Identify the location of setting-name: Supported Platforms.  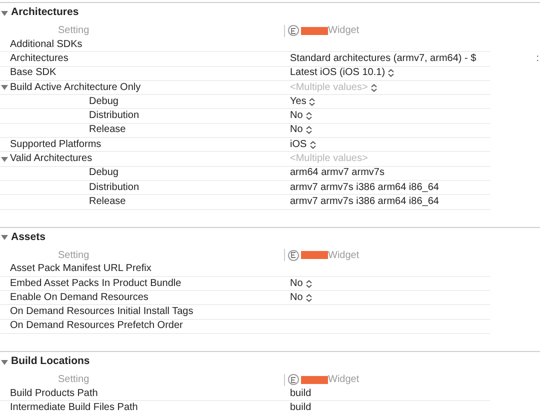
(56, 145).